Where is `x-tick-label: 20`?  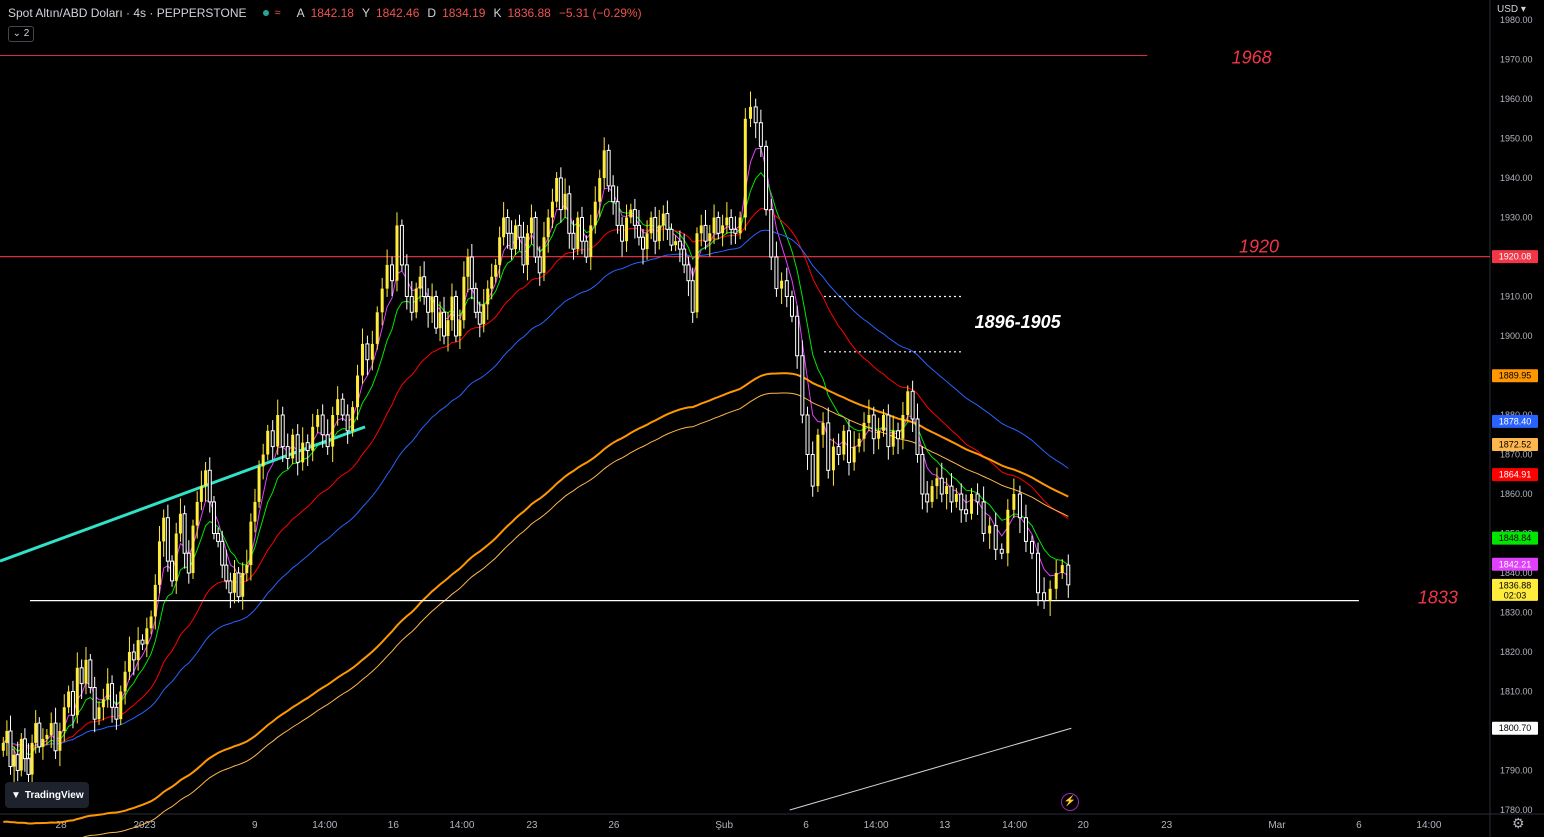
x-tick-label: 20 is located at coordinates (1084, 825).